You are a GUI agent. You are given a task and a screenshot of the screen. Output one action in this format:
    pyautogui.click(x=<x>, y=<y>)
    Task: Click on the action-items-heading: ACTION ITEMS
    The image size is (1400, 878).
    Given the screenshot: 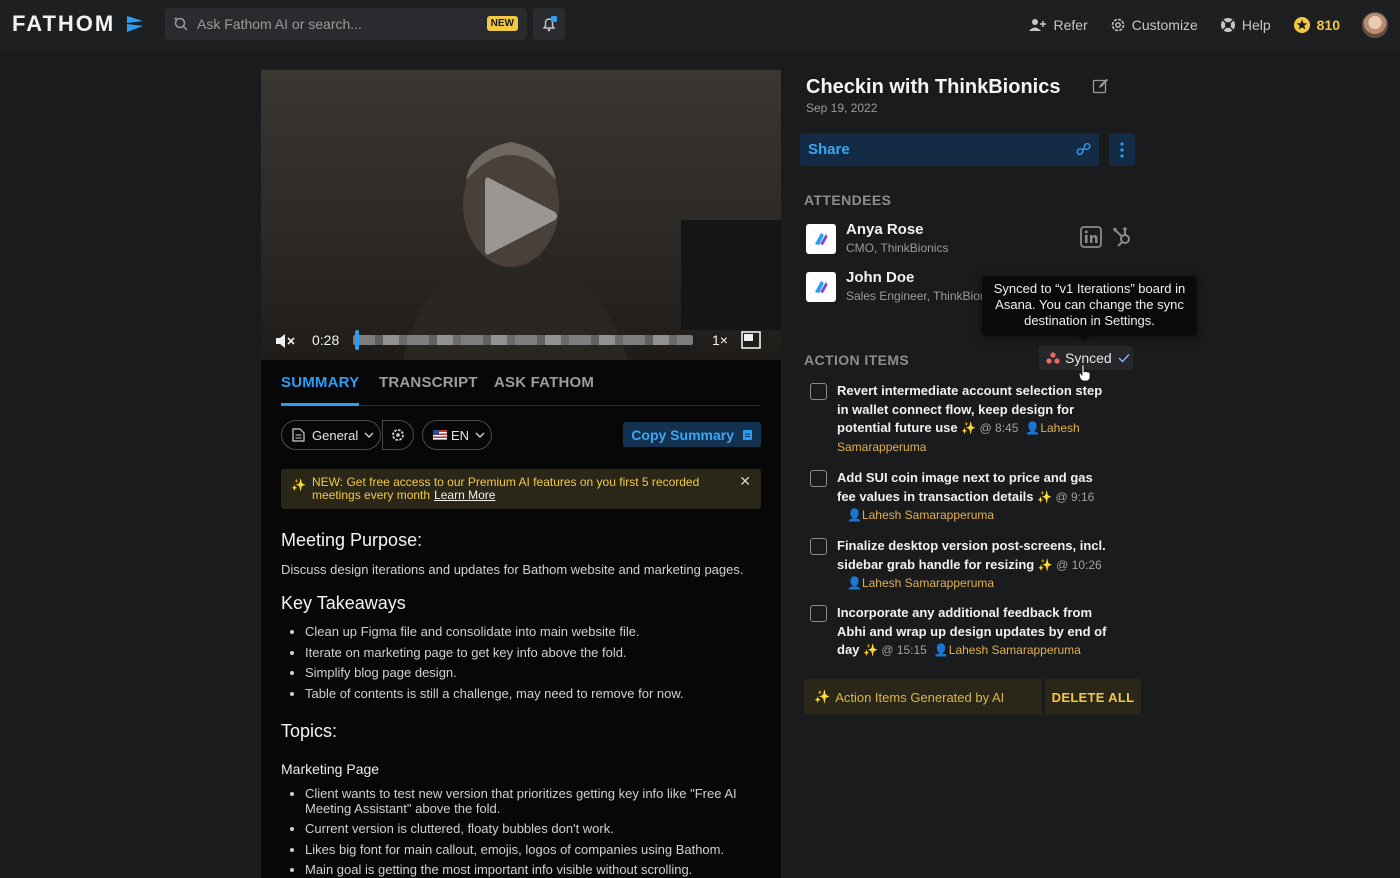 What is the action you would take?
    pyautogui.click(x=857, y=360)
    